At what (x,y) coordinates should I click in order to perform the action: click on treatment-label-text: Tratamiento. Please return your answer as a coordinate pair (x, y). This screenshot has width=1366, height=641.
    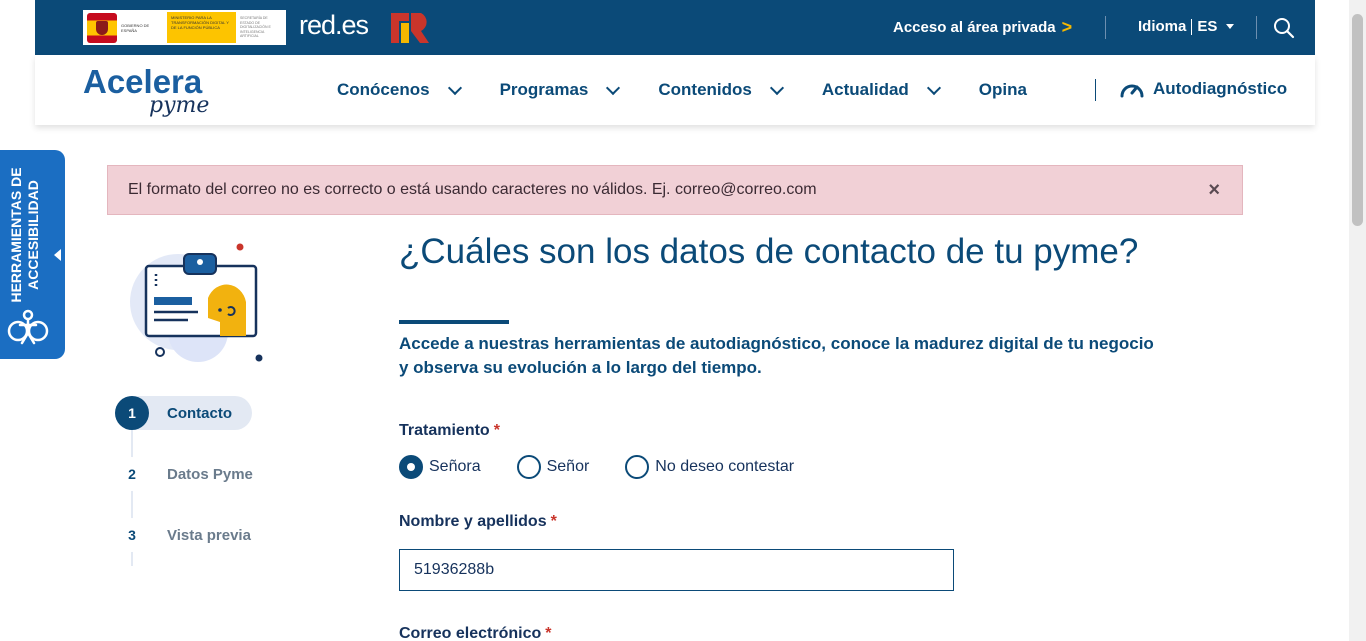
    Looking at the image, I should click on (444, 430).